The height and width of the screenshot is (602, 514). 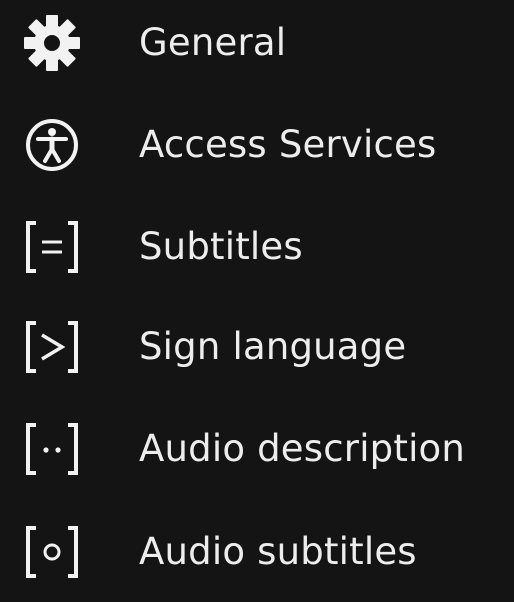 What do you see at coordinates (52, 43) in the screenshot?
I see `gear-icon` at bounding box center [52, 43].